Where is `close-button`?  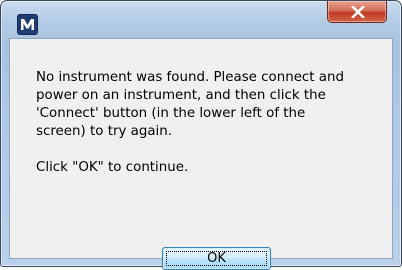 close-button is located at coordinates (357, 12).